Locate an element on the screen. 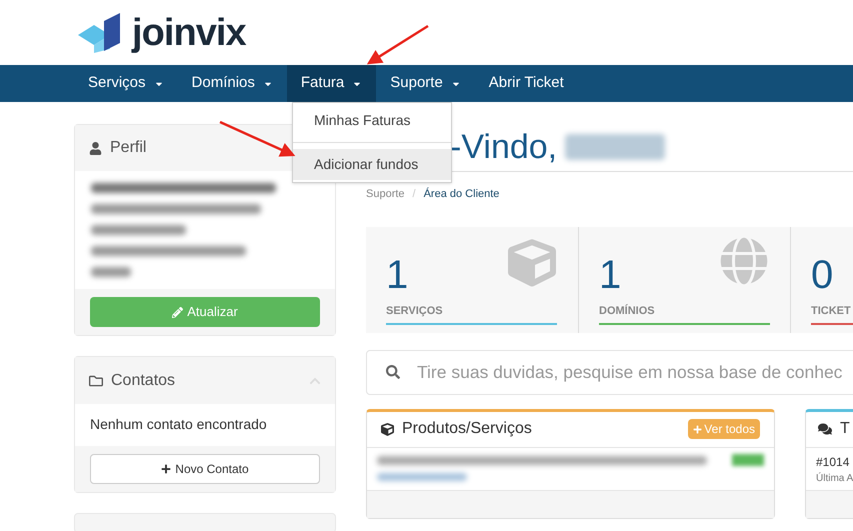 This screenshot has width=853, height=531. nav-item: Serviços is located at coordinates (126, 83).